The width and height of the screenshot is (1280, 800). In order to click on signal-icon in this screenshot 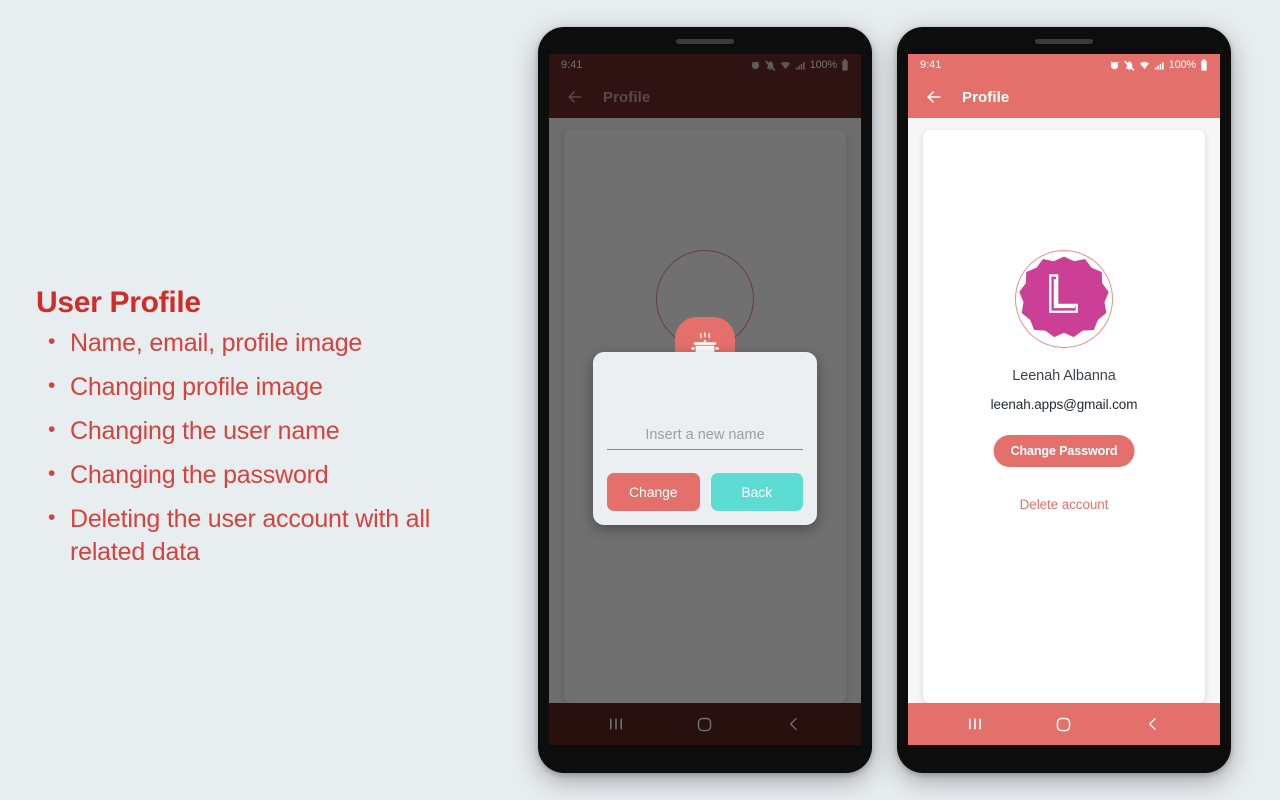, I will do `click(1159, 65)`.